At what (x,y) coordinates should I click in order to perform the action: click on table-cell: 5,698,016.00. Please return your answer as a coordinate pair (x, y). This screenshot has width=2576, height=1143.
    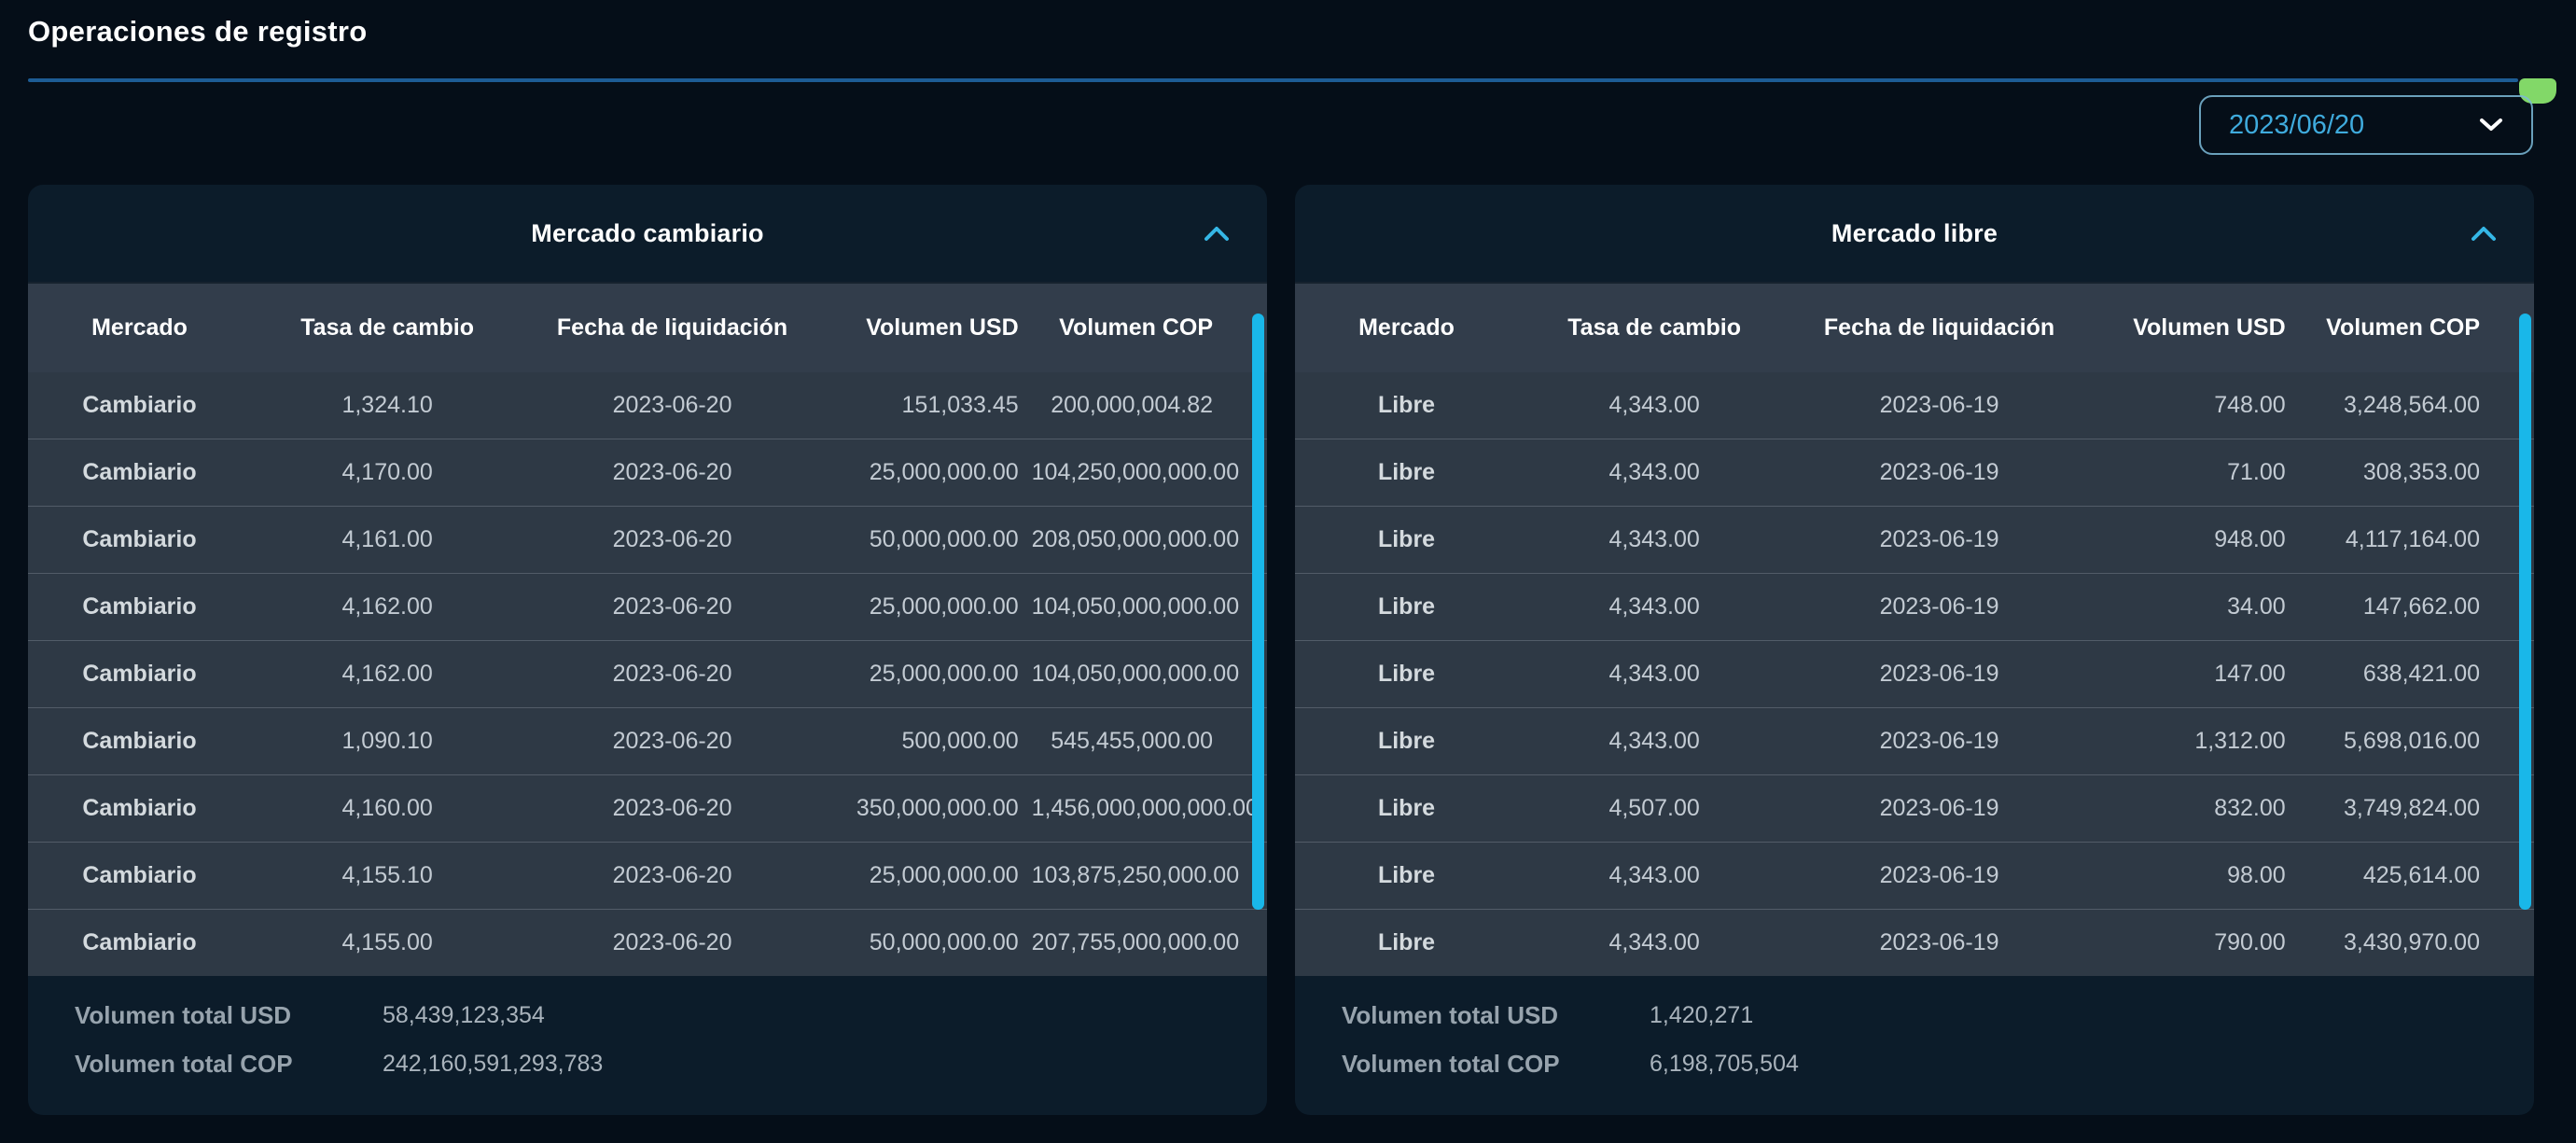
    Looking at the image, I should click on (2416, 741).